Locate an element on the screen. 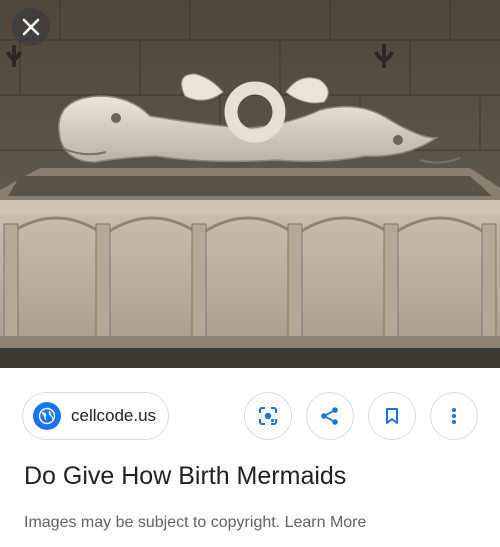 This screenshot has height=547, width=500. save-button is located at coordinates (392, 416).